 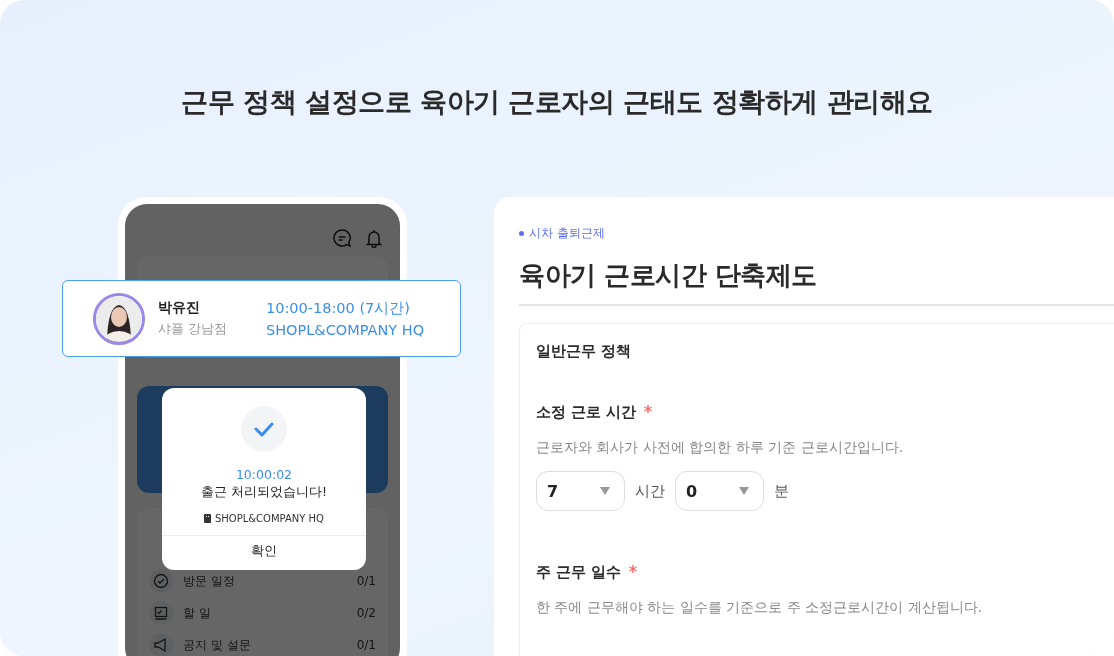 I want to click on unit-label: 시간, so click(x=650, y=491).